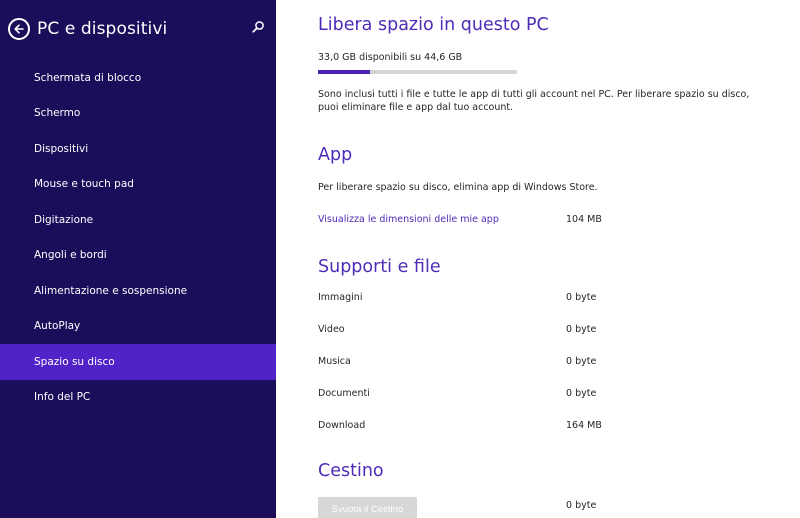 The height and width of the screenshot is (518, 800). What do you see at coordinates (138, 185) in the screenshot?
I see `sidebar-item-mouse-touchpad: Mouse e touch pad` at bounding box center [138, 185].